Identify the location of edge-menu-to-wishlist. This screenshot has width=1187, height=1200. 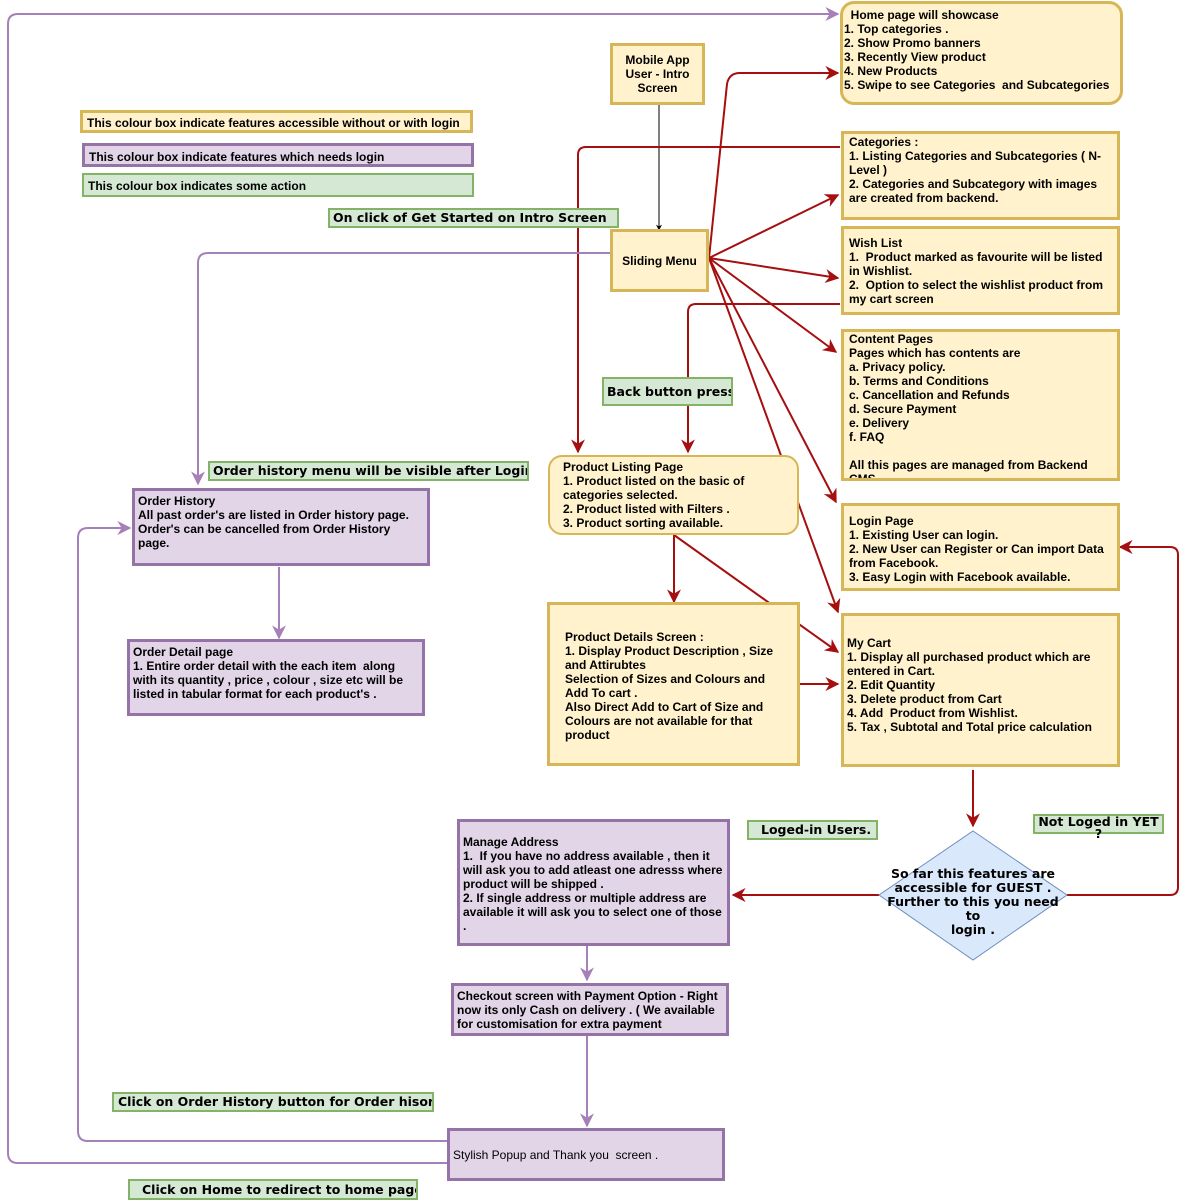
(774, 270).